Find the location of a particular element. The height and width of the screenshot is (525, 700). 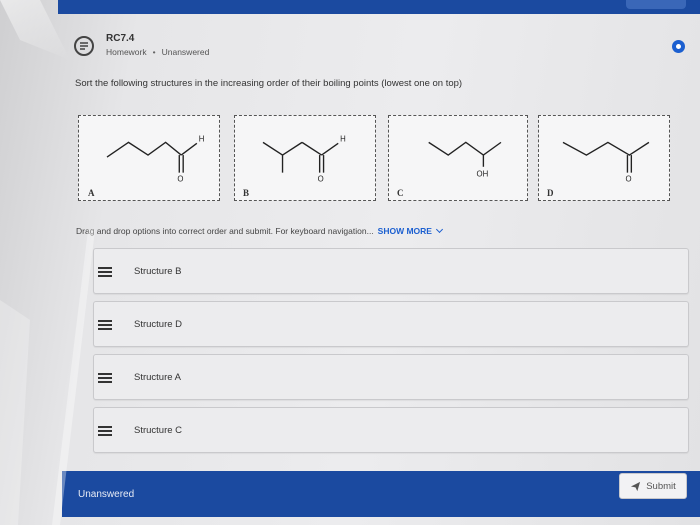

drag-item-4: Structure C is located at coordinates (391, 430).